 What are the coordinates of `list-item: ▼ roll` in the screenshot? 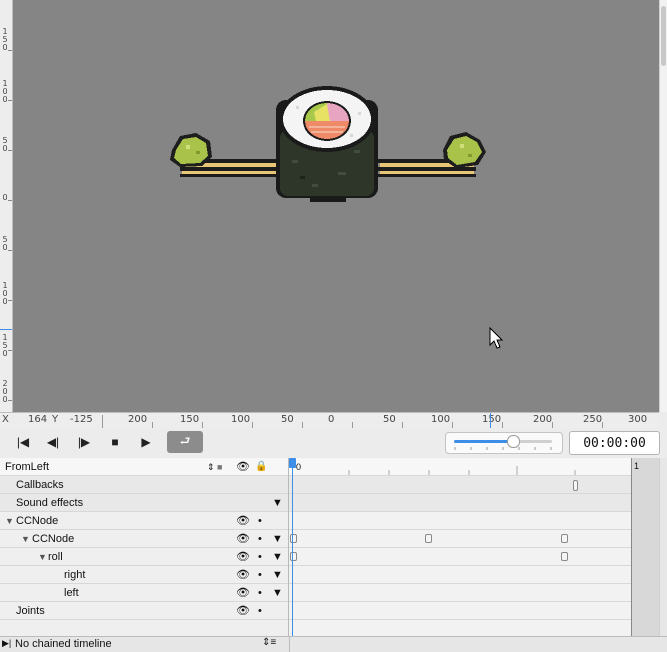 It's located at (116, 557).